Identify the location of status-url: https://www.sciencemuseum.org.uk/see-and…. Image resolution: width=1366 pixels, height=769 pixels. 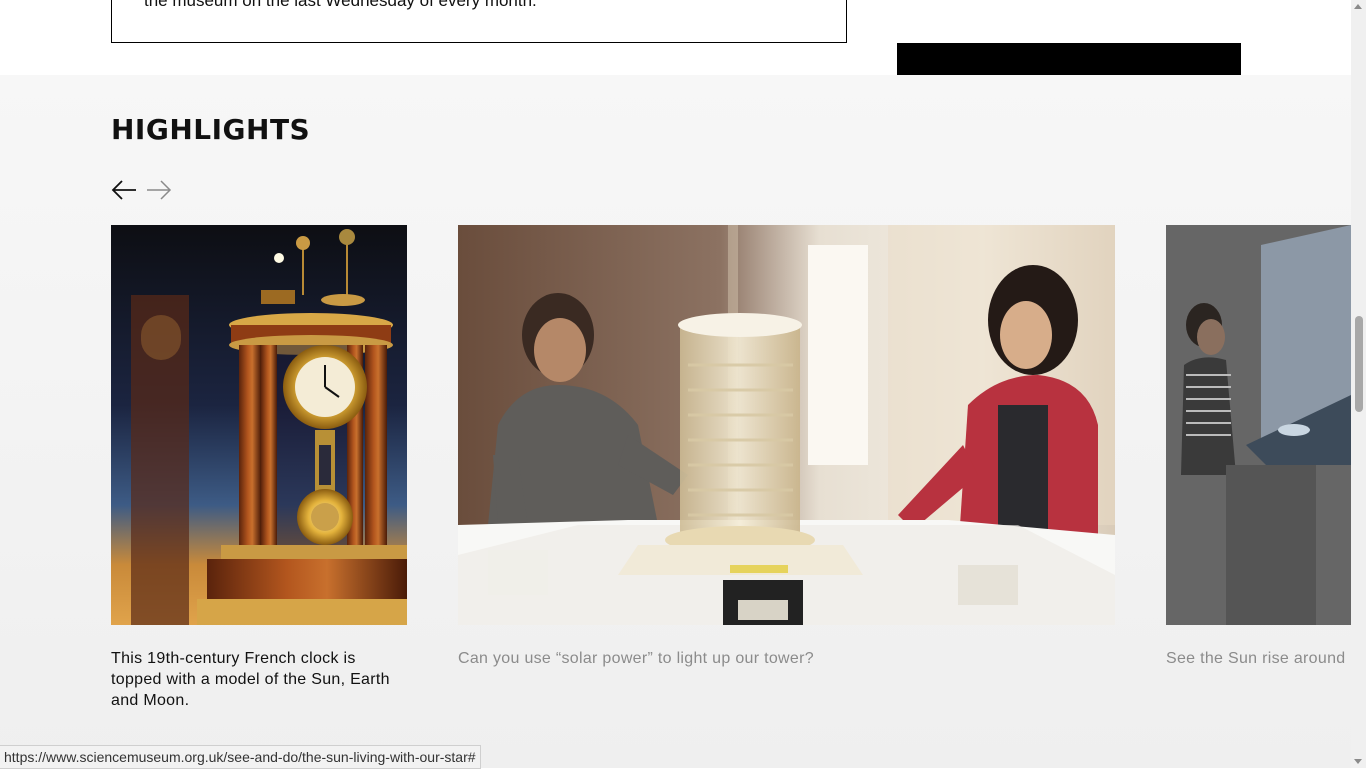
(240, 757).